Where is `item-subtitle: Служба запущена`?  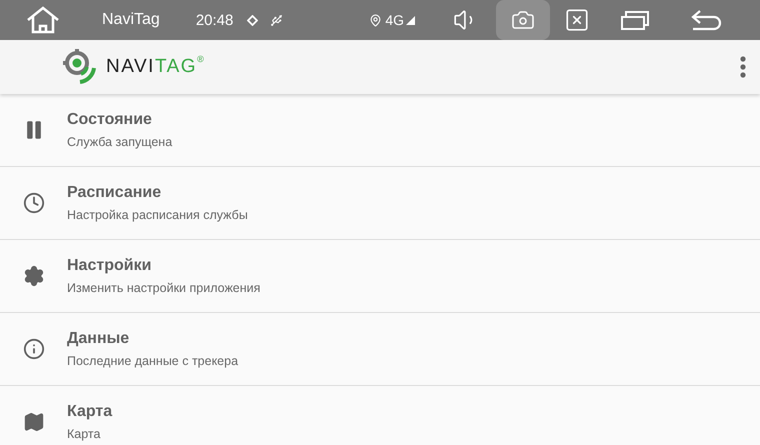
item-subtitle: Служба запущена is located at coordinates (119, 142).